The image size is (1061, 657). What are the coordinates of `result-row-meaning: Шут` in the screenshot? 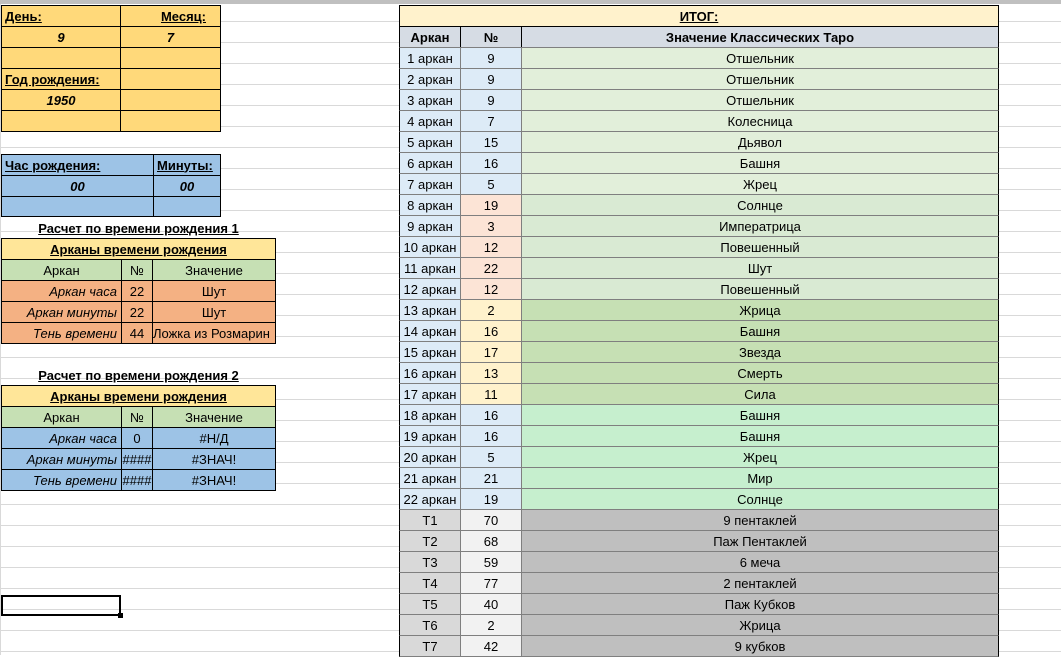 It's located at (760, 268).